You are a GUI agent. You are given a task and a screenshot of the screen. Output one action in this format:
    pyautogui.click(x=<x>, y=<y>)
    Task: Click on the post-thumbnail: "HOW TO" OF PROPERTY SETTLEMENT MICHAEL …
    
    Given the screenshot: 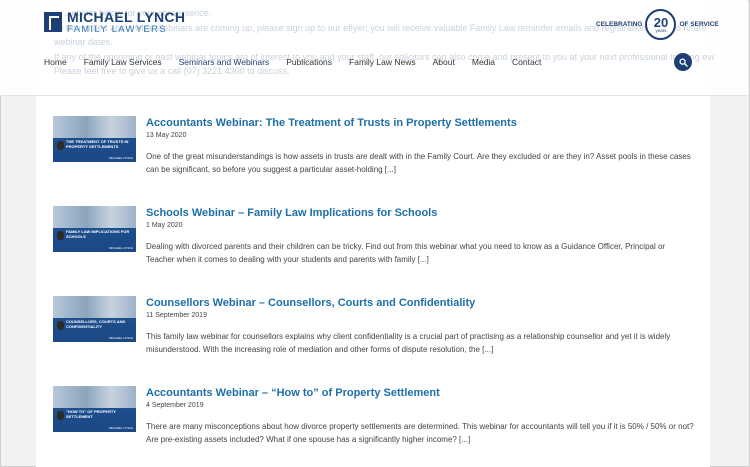 What is the action you would take?
    pyautogui.click(x=94, y=409)
    